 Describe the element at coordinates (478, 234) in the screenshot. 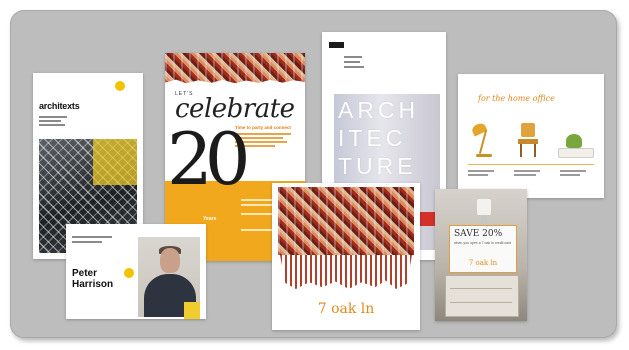

I see `offer-headline: SAVE 20%` at that location.